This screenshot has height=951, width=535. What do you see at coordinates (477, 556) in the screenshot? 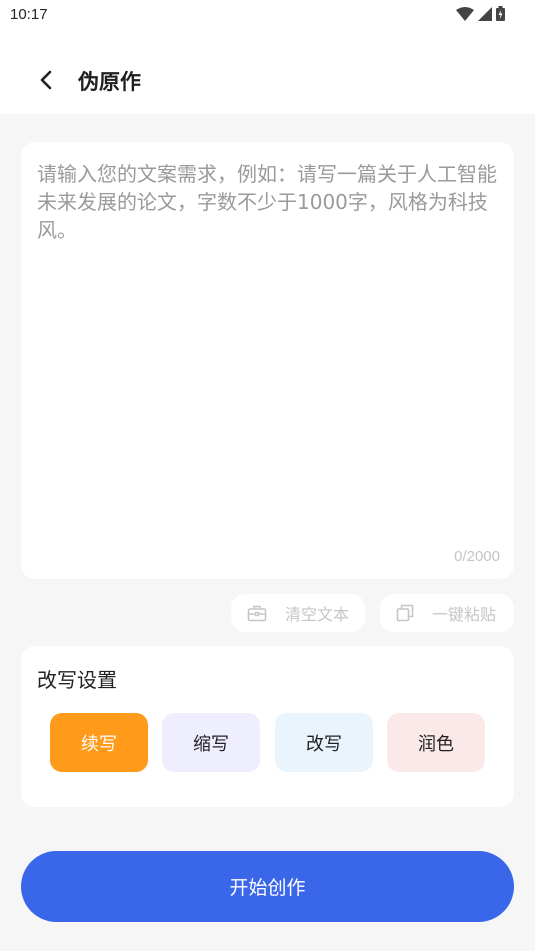
I see `char-counter: 0/2000` at bounding box center [477, 556].